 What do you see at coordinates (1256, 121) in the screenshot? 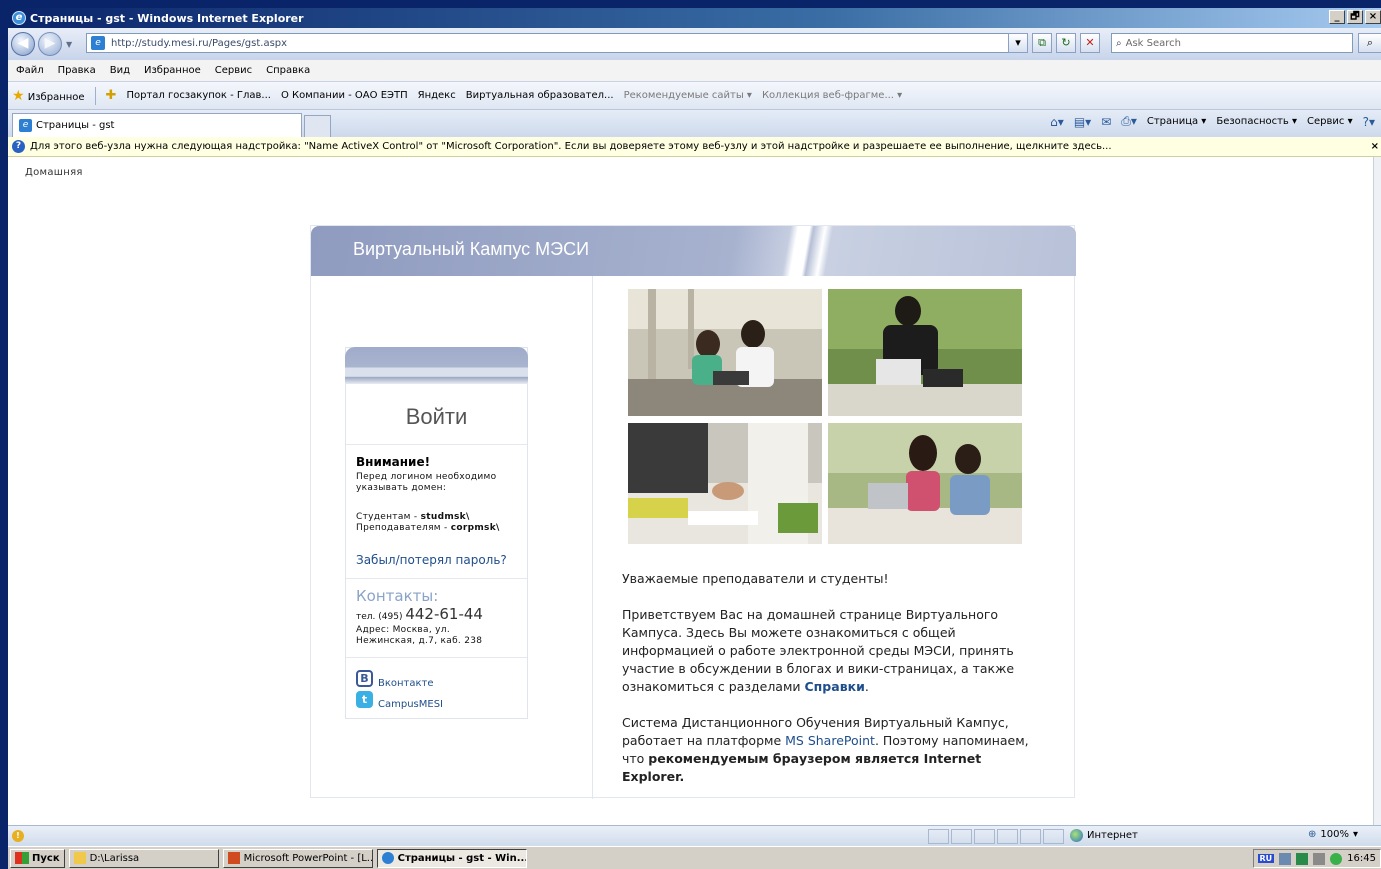
I see `cmd-safety: Безопасность ▾` at bounding box center [1256, 121].